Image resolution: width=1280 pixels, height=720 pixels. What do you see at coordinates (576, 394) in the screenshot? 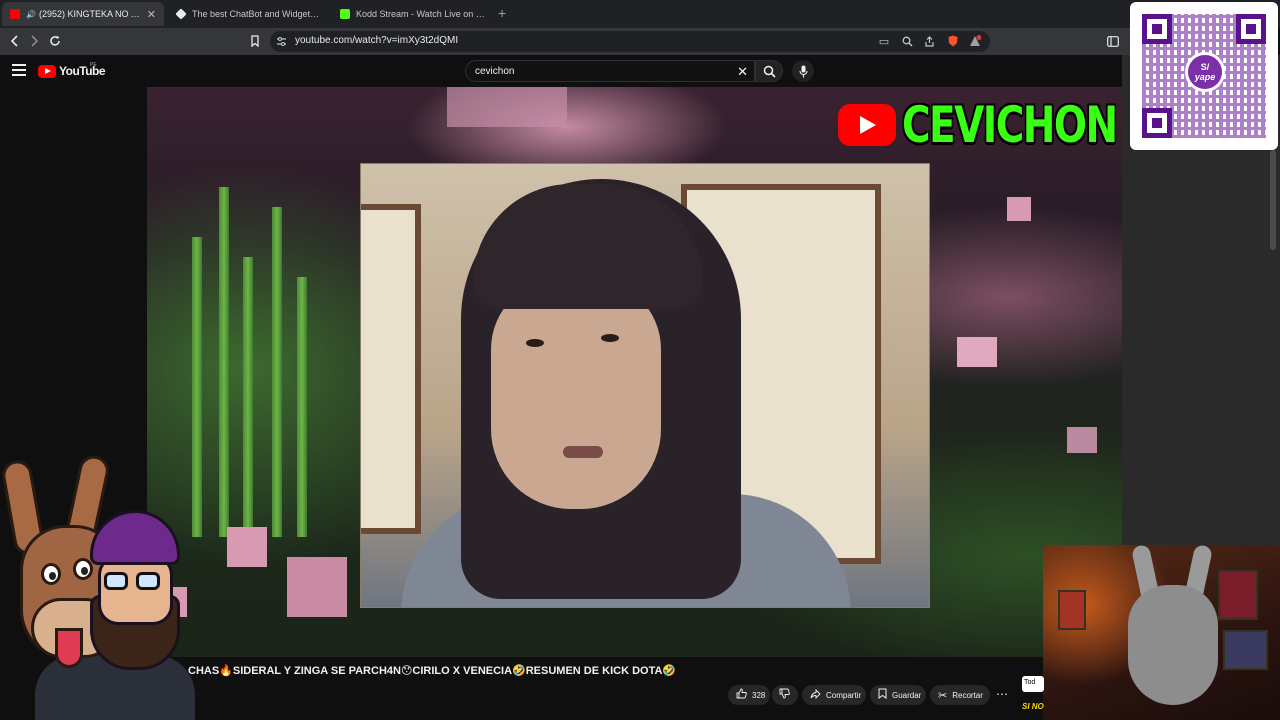
I see `face` at bounding box center [576, 394].